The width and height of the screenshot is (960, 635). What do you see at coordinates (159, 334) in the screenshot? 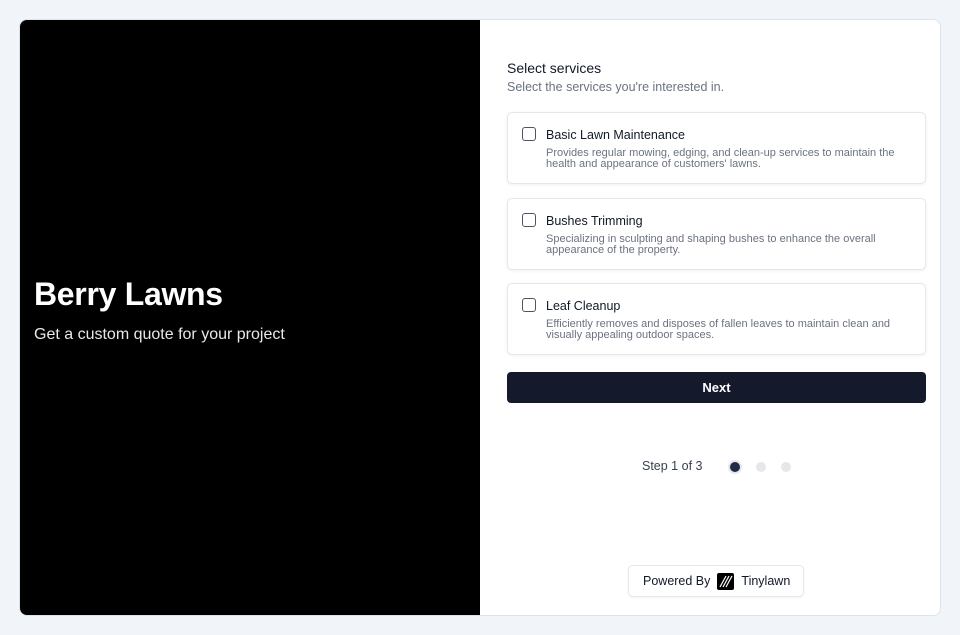
I see `brand-subtitle: Get a custom quote for your project` at bounding box center [159, 334].